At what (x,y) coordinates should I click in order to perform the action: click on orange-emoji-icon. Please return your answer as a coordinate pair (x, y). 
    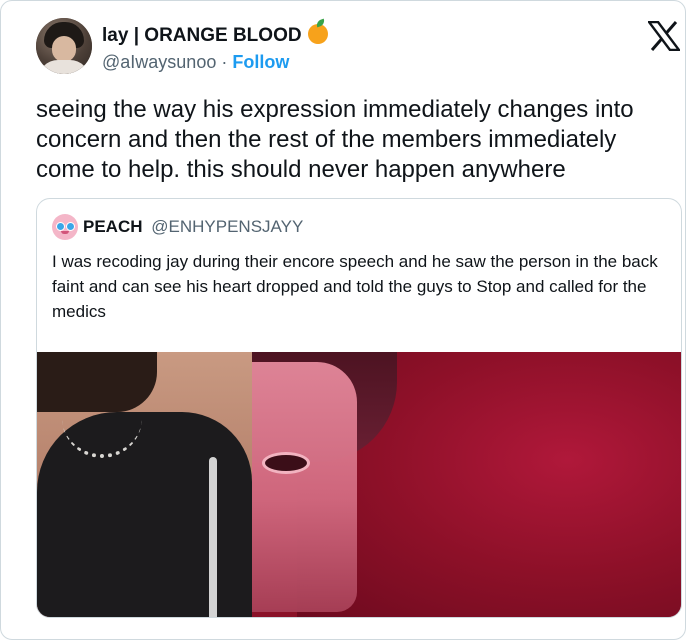
    Looking at the image, I should click on (317, 34).